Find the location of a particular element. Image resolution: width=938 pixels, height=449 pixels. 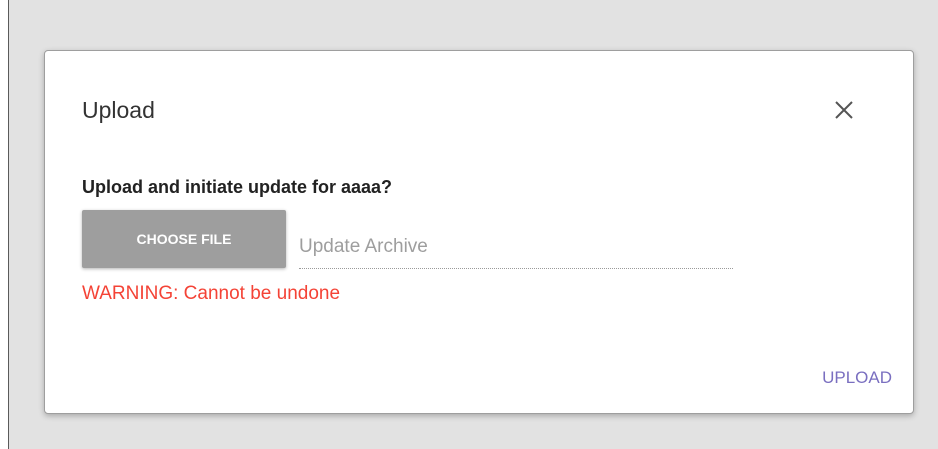

update-archive-input is located at coordinates (516, 247).